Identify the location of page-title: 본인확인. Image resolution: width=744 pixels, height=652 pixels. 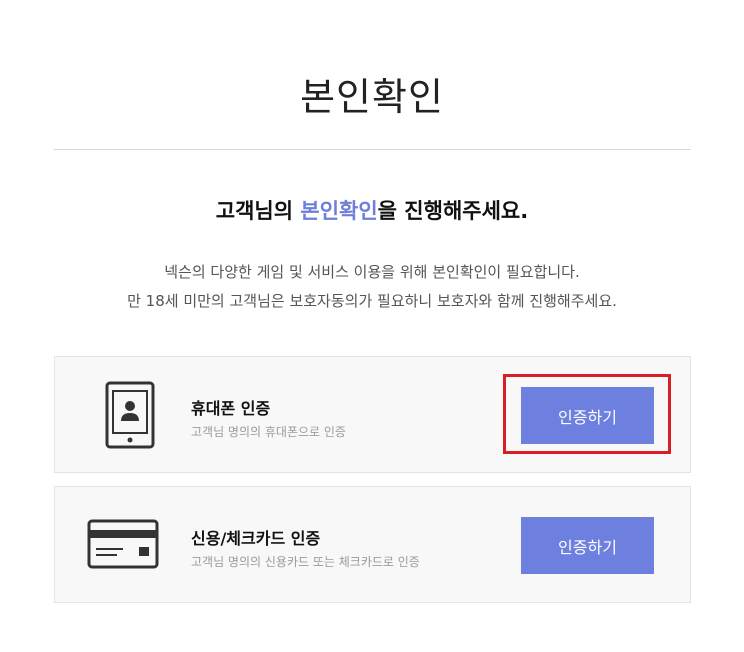
(372, 97).